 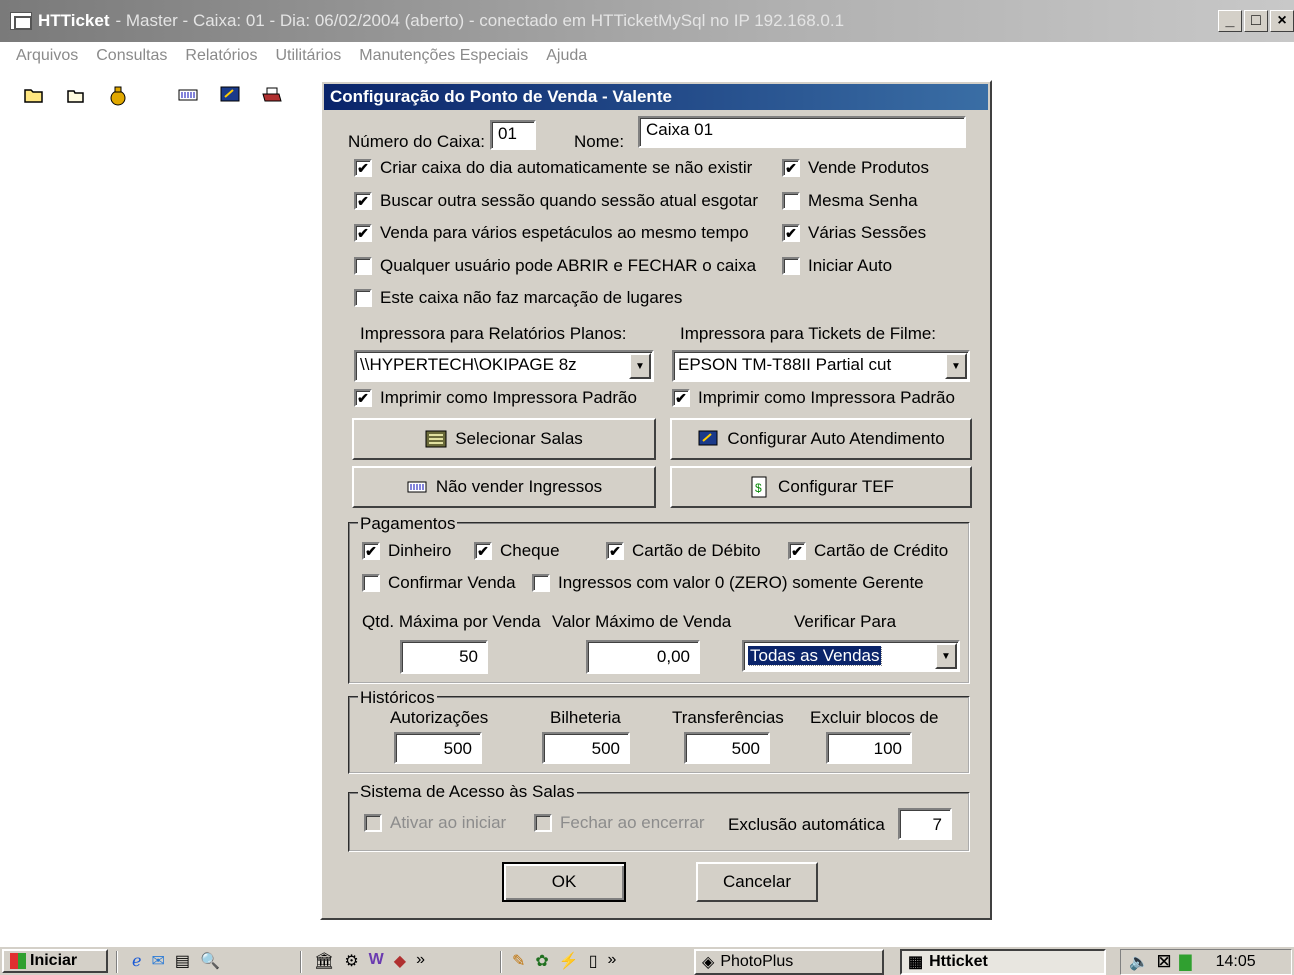 What do you see at coordinates (541, 961) in the screenshot?
I see `paint-icon: ✿` at bounding box center [541, 961].